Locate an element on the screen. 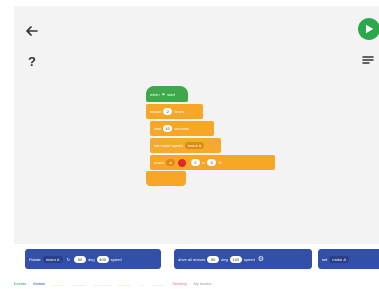 The width and height of the screenshot is (379, 289). play-icon is located at coordinates (369, 29).